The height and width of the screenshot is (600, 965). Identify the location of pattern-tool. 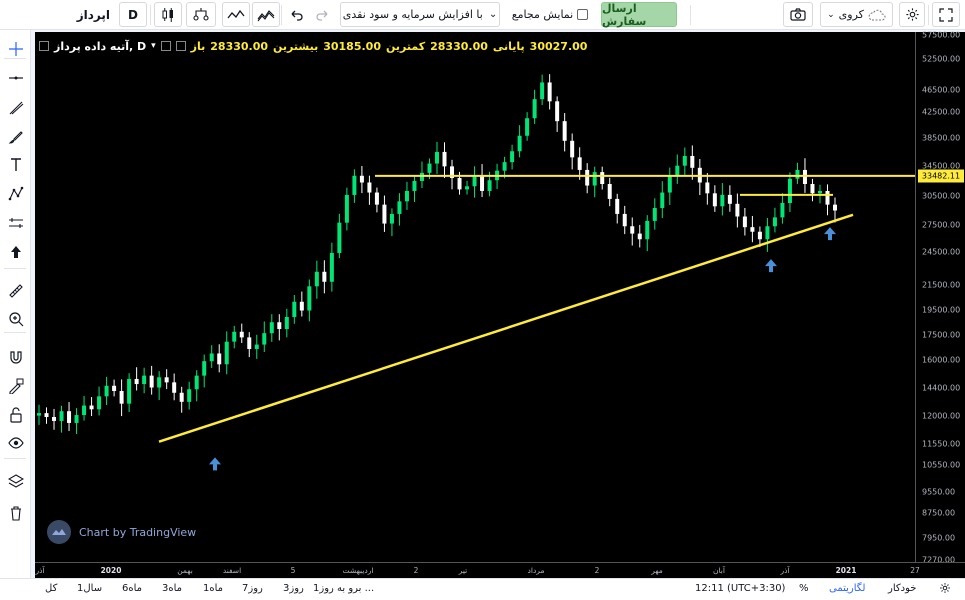
(15, 196).